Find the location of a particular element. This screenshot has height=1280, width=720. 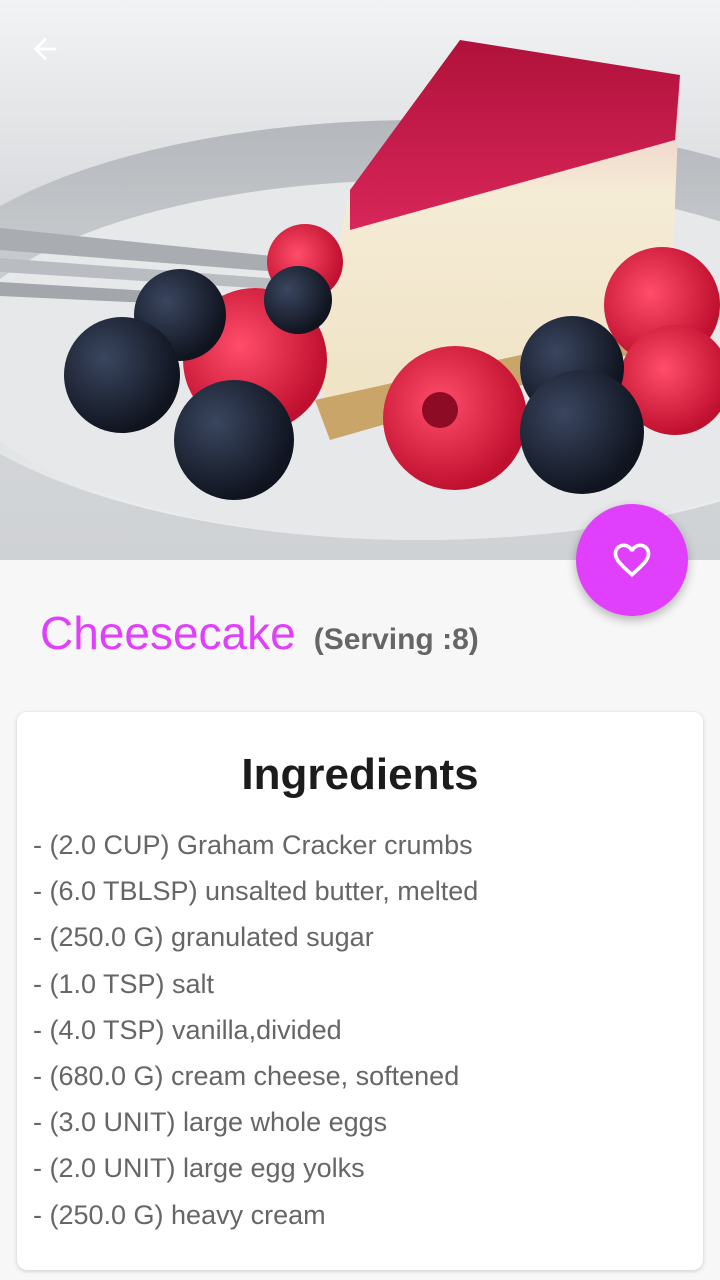

recipe-title: Cheesecake is located at coordinates (168, 633).